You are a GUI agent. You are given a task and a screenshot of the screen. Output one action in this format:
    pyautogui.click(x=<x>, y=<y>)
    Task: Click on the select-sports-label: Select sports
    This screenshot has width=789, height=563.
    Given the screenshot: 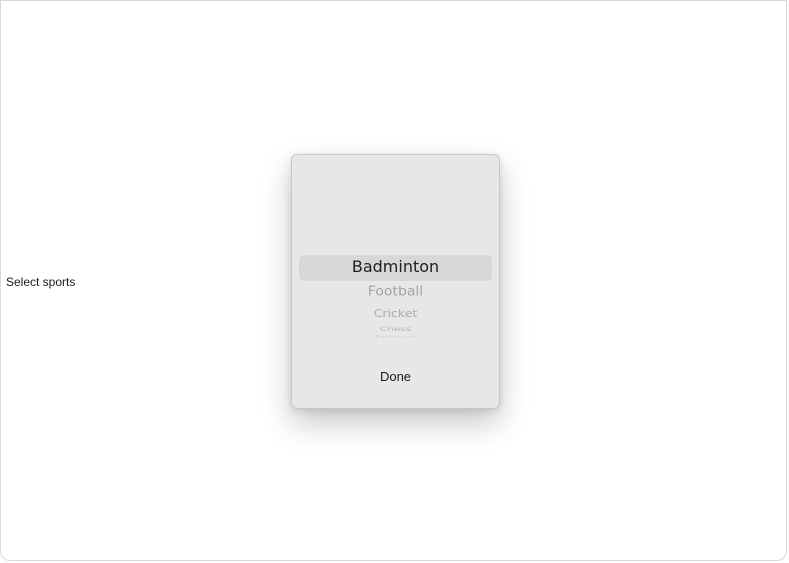 What is the action you would take?
    pyautogui.click(x=40, y=282)
    